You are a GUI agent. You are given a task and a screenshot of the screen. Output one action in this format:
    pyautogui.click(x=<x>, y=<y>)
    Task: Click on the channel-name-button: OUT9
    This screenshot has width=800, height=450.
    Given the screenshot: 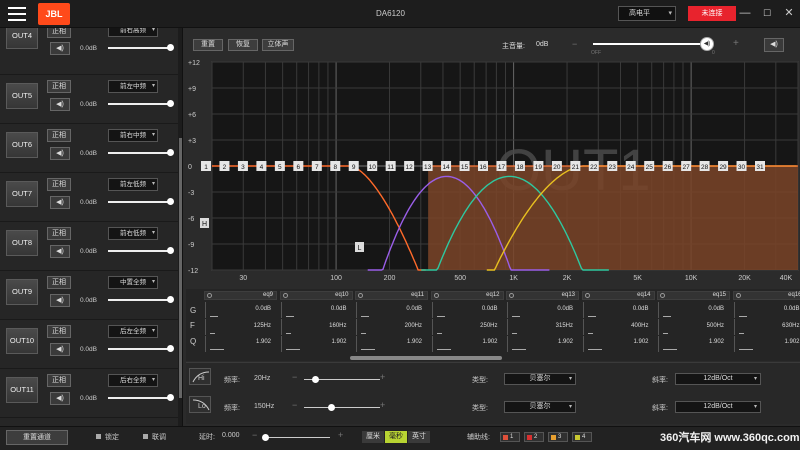 What is the action you would take?
    pyautogui.click(x=22, y=292)
    